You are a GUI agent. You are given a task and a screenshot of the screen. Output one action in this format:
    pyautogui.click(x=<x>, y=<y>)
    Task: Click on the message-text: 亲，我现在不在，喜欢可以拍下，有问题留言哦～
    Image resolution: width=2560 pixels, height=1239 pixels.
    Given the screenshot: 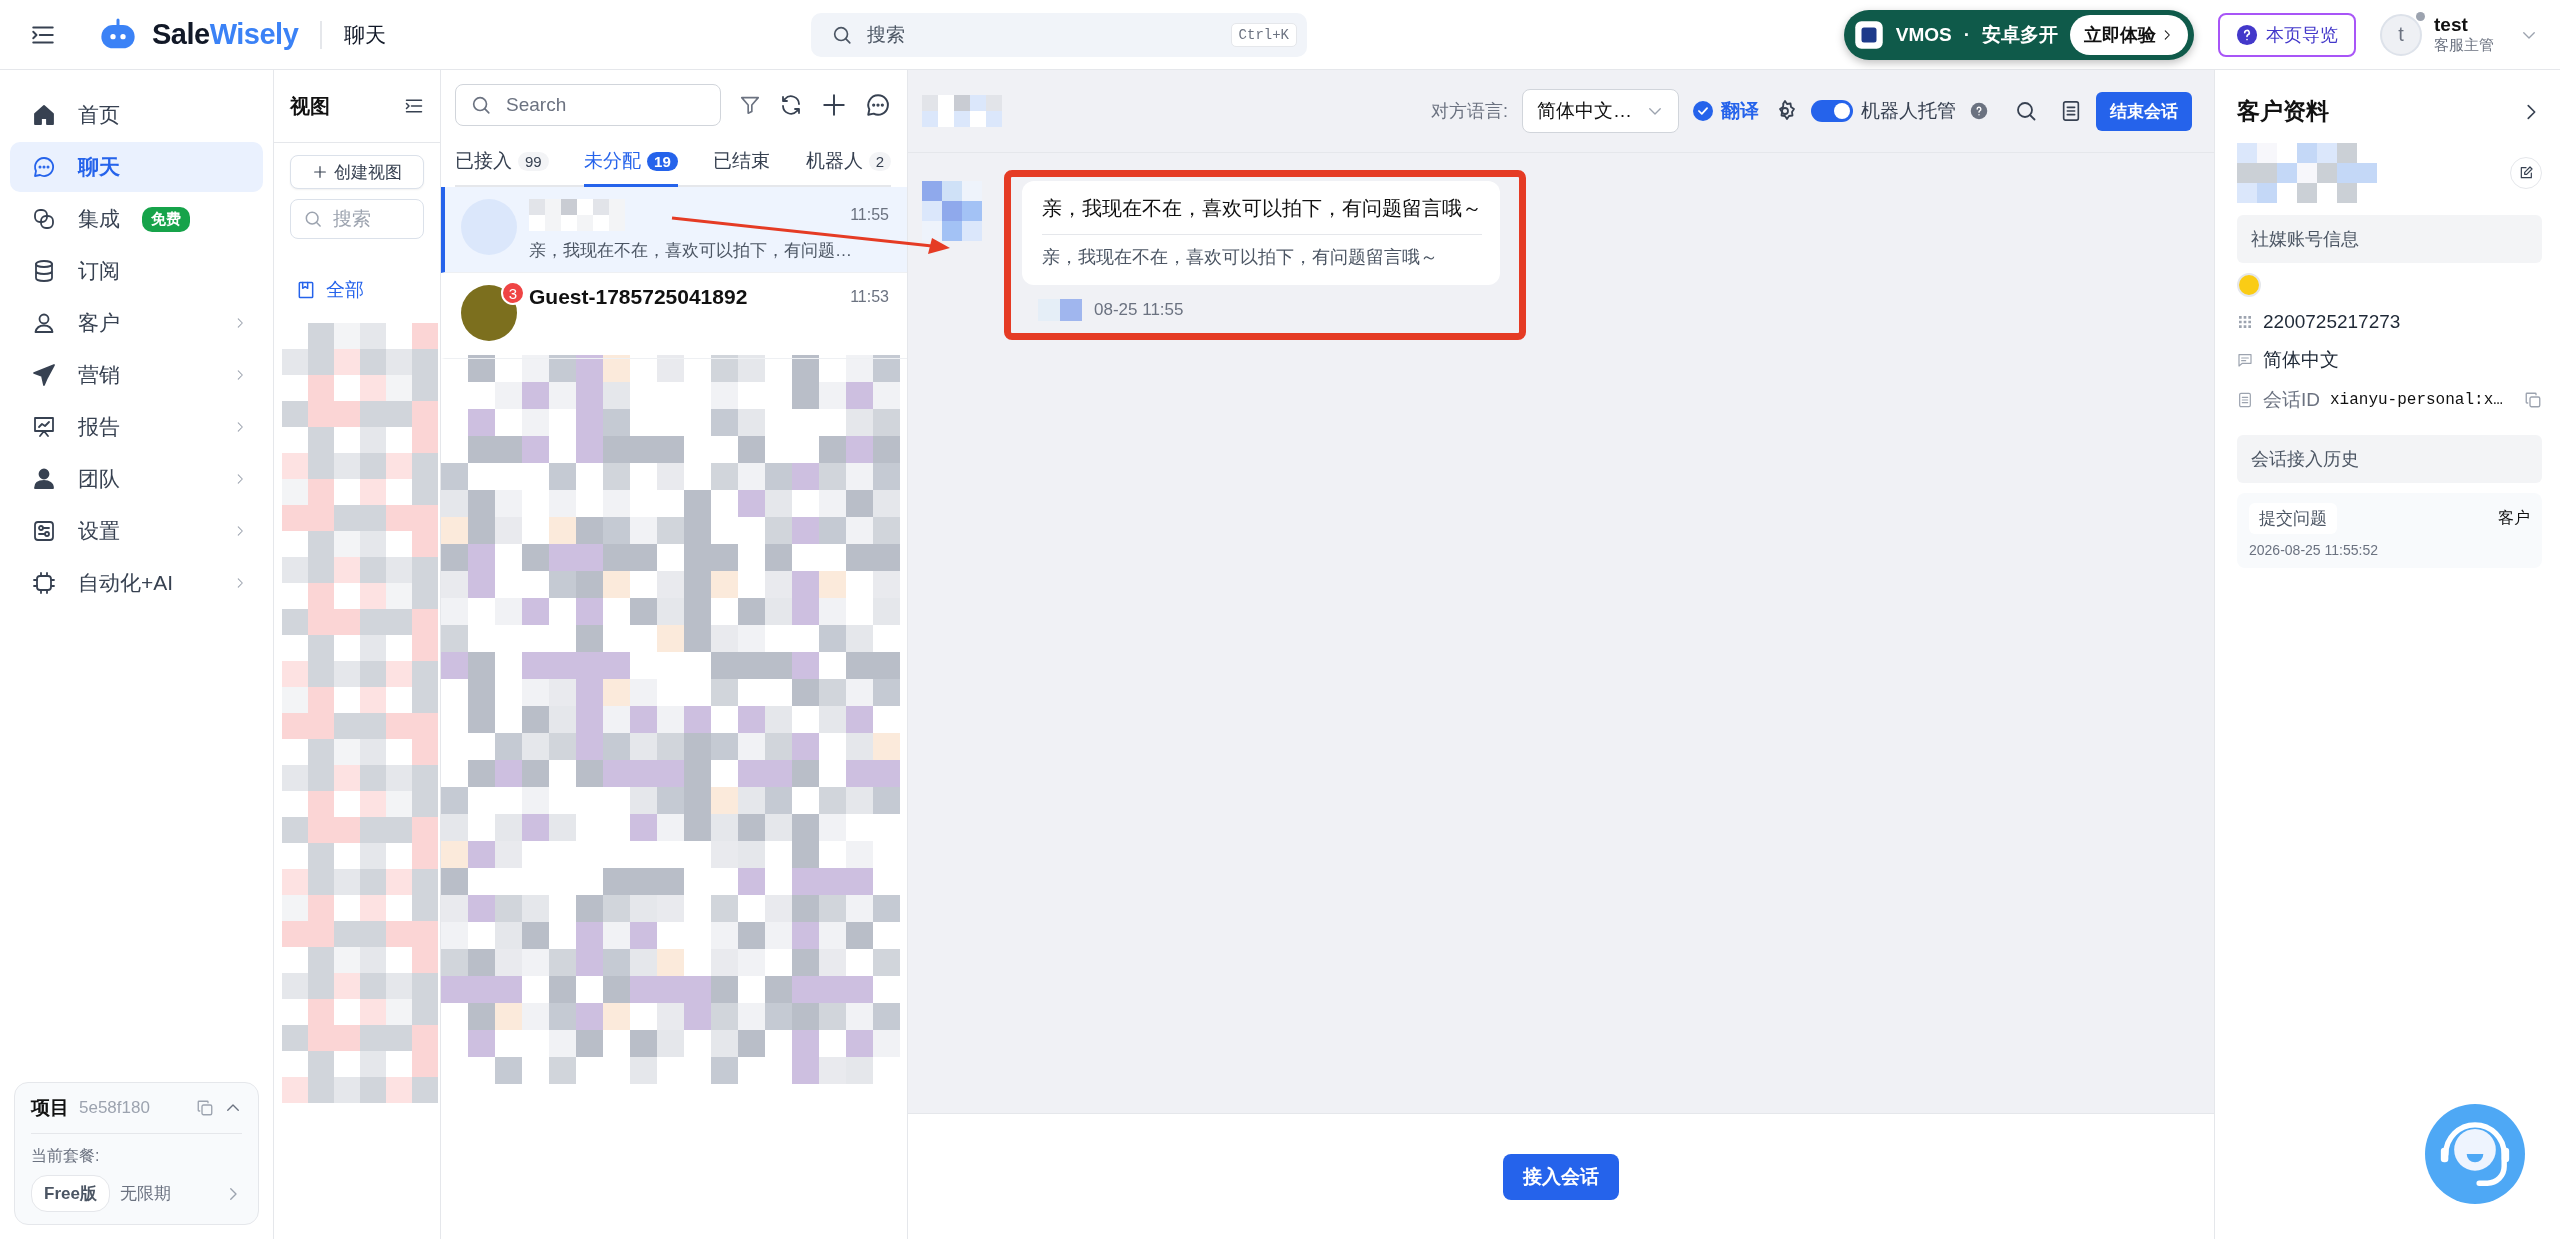 What is the action you would take?
    pyautogui.click(x=1262, y=215)
    